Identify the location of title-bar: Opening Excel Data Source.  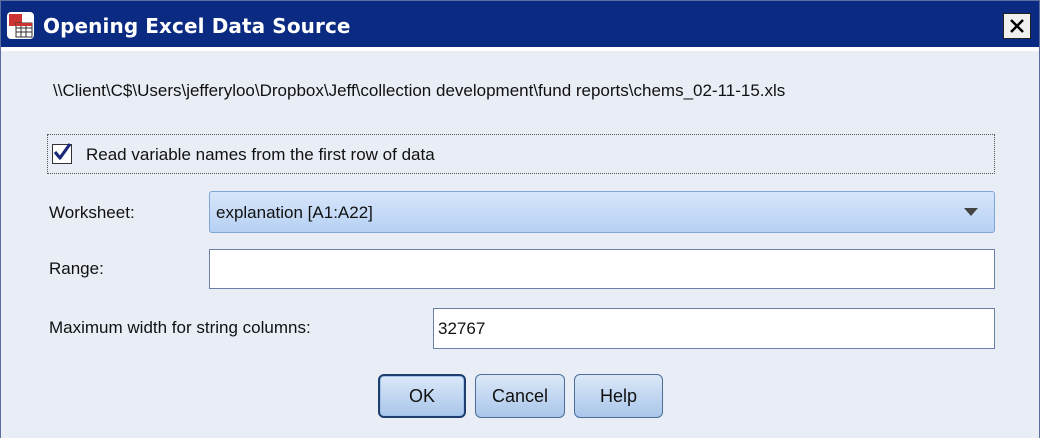
(520, 24).